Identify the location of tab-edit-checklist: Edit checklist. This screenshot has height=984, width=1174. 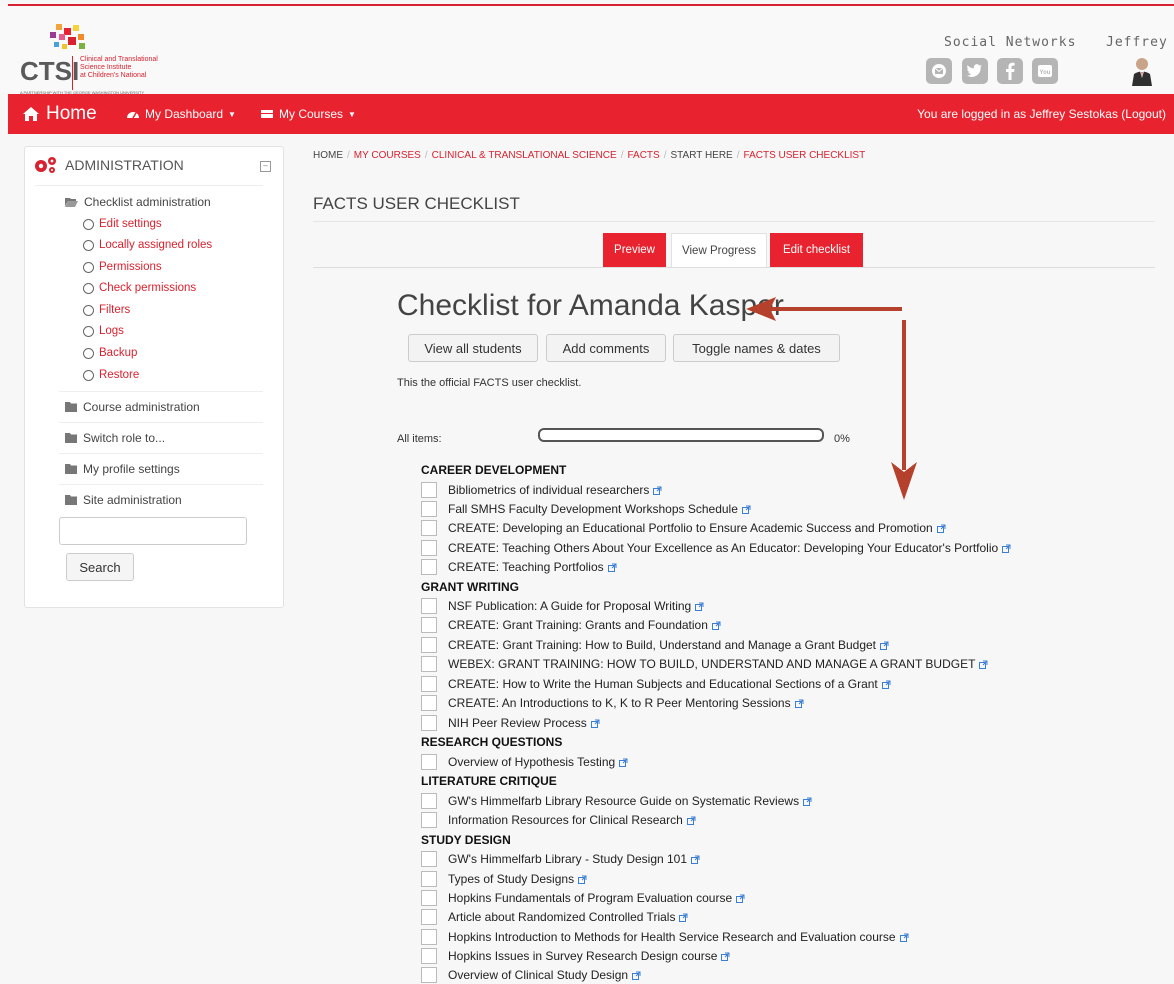
(816, 250).